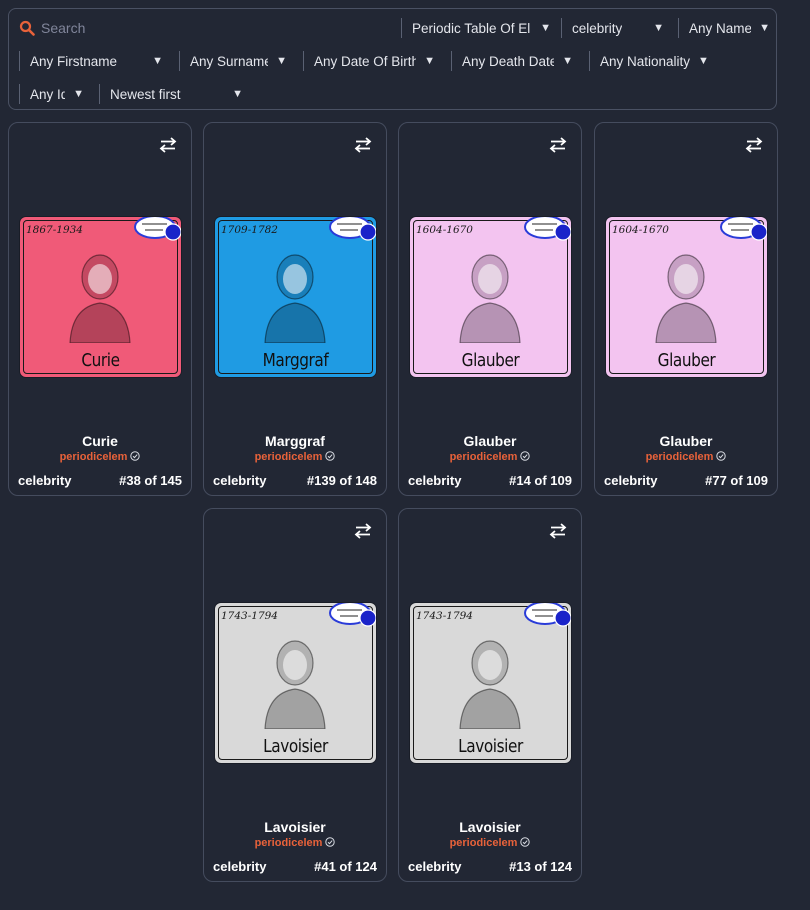 Image resolution: width=810 pixels, height=910 pixels. I want to click on schema-dropdown: celebrity ▼, so click(612, 28).